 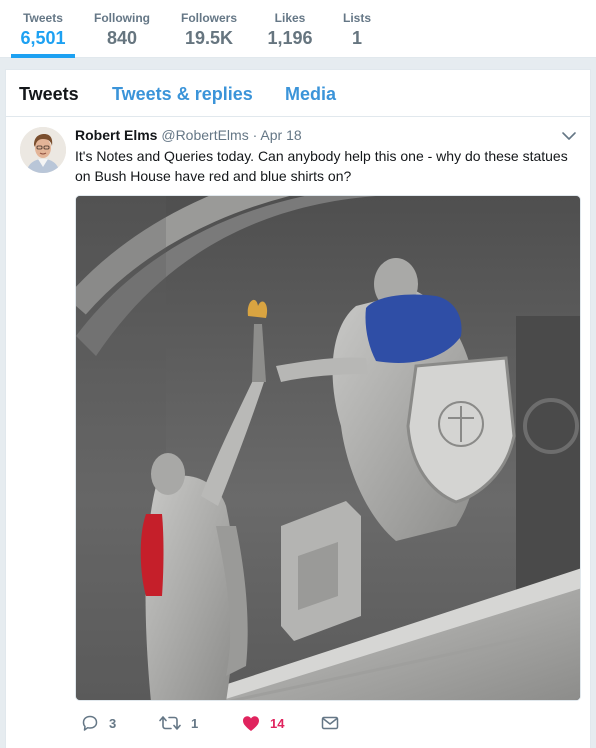 What do you see at coordinates (116, 135) in the screenshot?
I see `tweet-fullname: Robert Elms` at bounding box center [116, 135].